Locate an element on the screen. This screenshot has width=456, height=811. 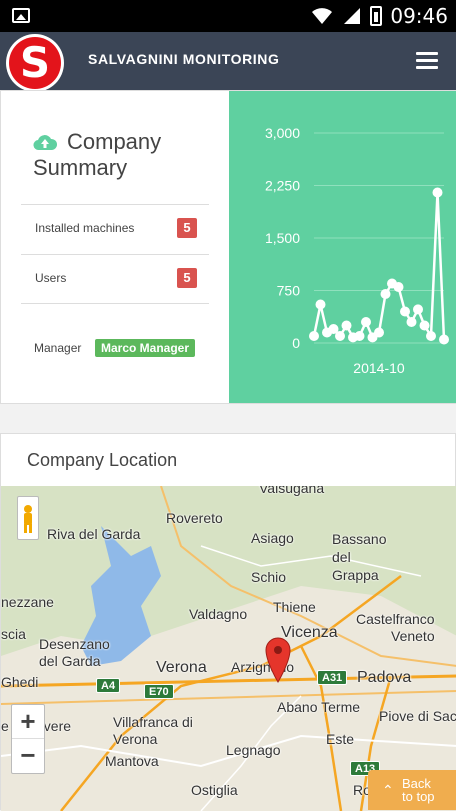
map-label: Schio is located at coordinates (269, 577).